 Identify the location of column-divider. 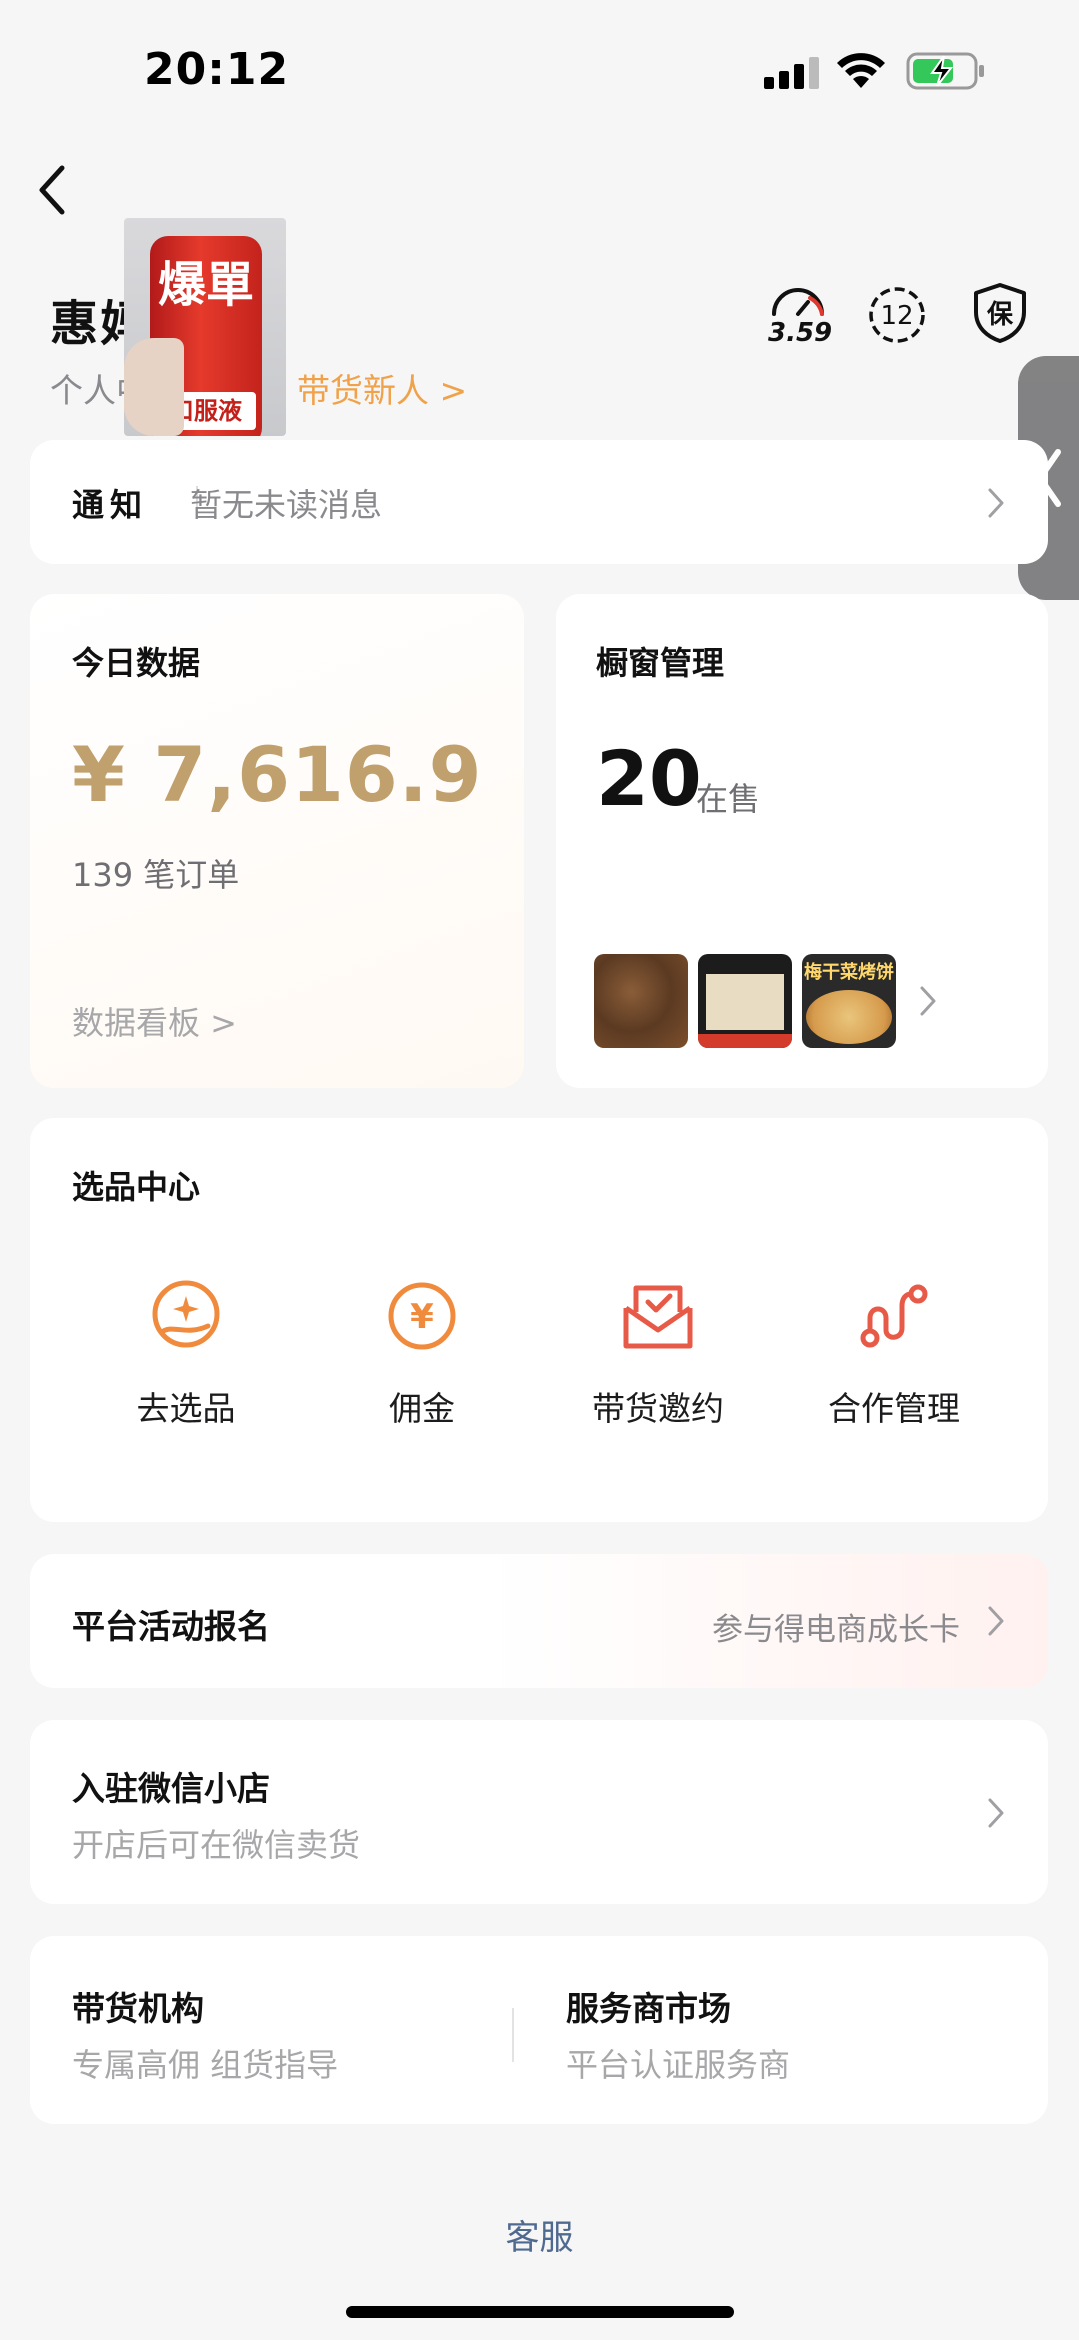
(513, 2035).